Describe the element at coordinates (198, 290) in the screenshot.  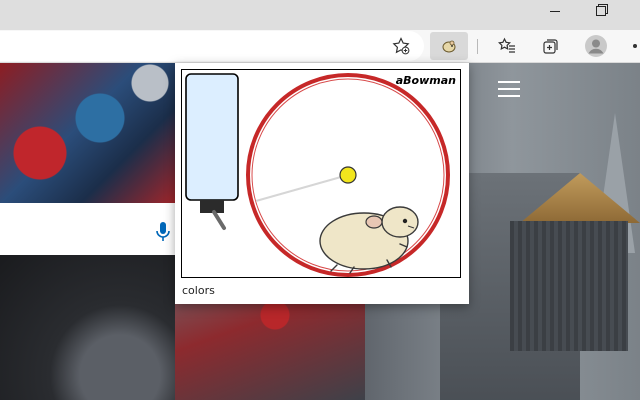
I see `colors-link: colors` at that location.